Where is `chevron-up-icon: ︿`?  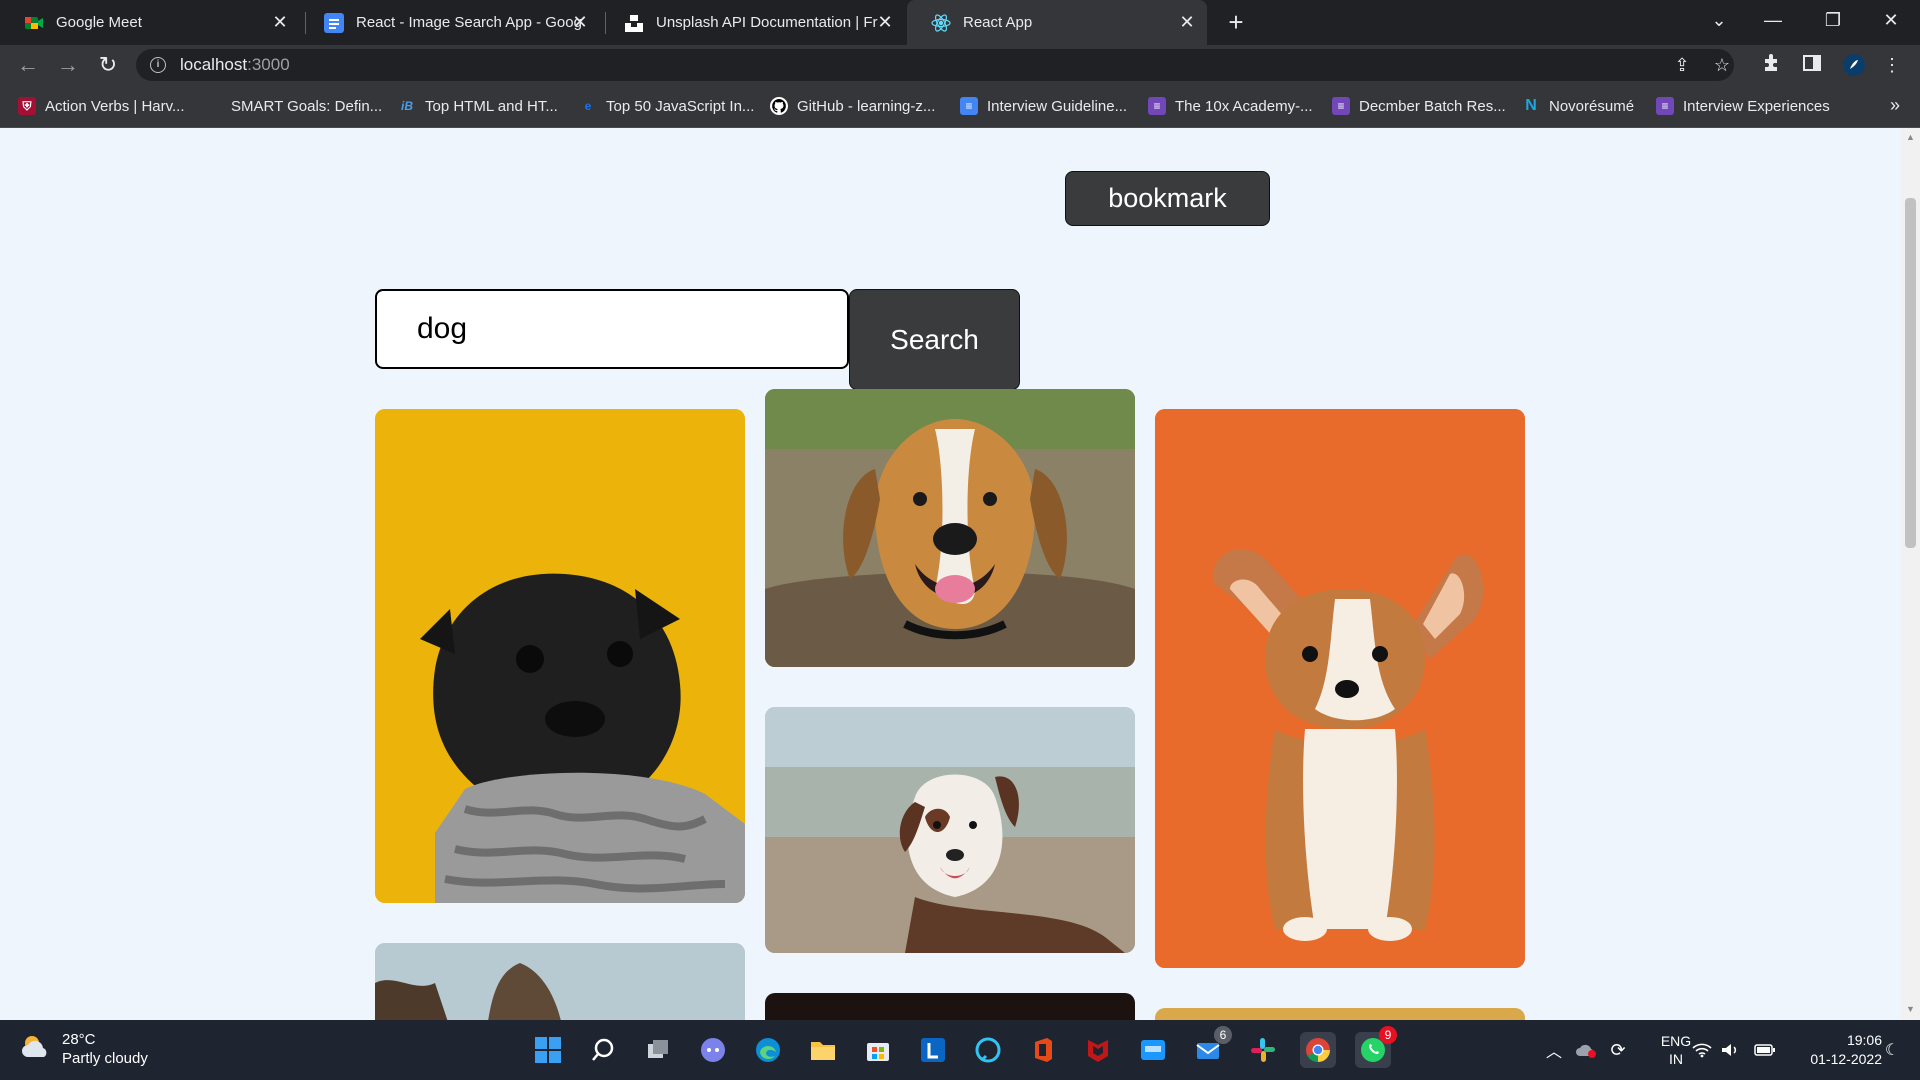
chevron-up-icon: ︿ is located at coordinates (1554, 1050).